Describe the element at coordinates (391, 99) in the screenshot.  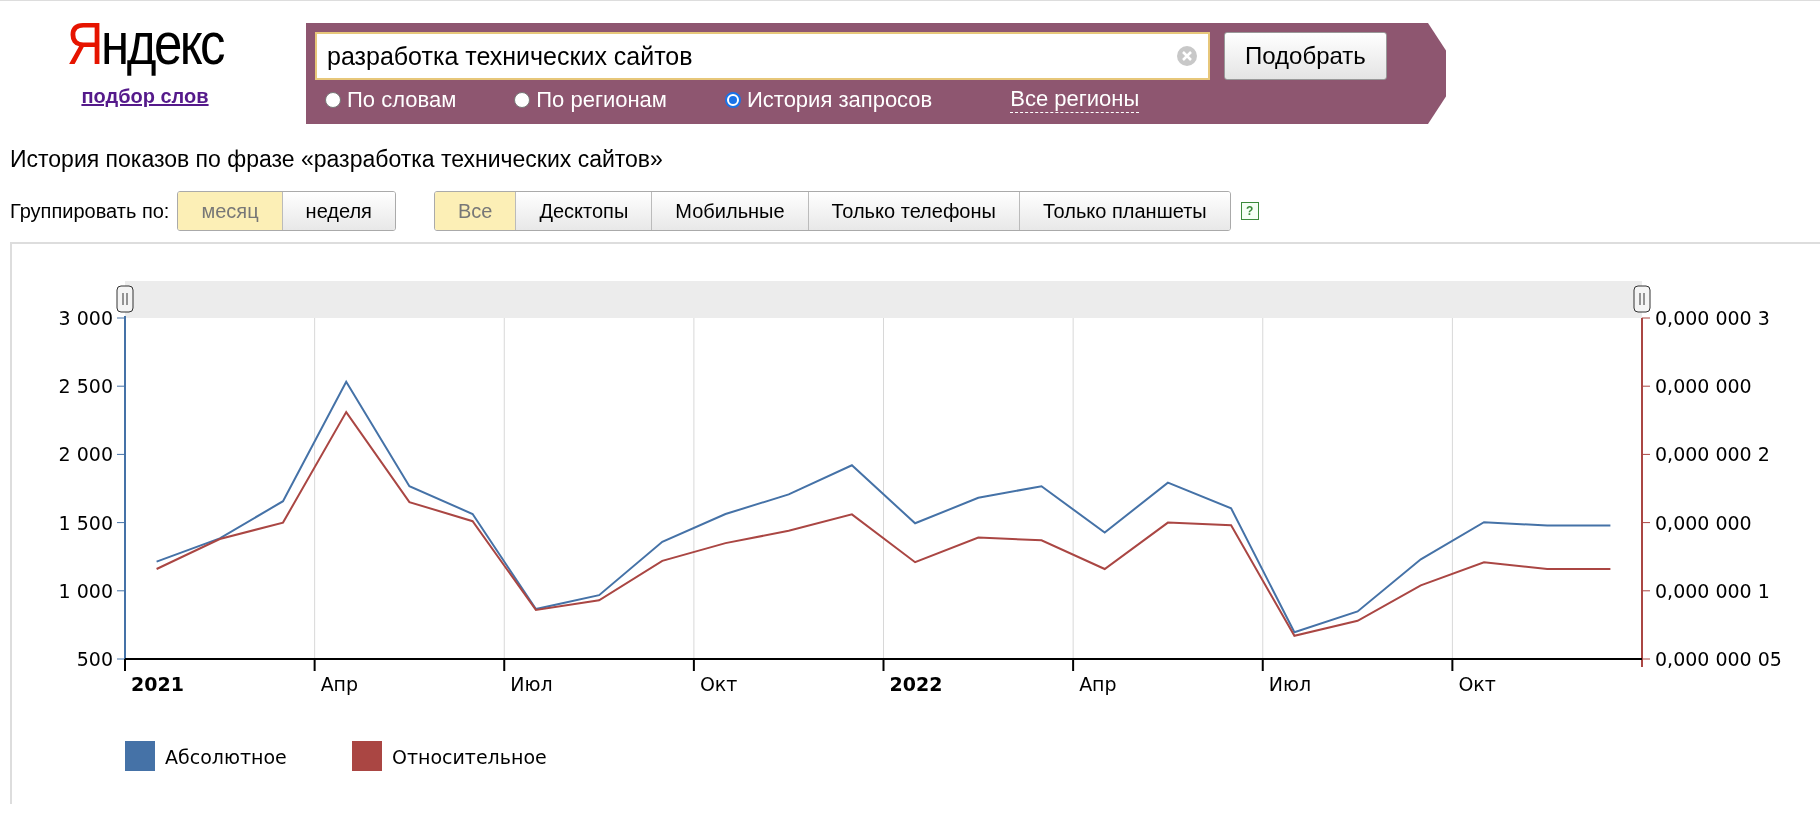
I see `mode-radio: По словам` at that location.